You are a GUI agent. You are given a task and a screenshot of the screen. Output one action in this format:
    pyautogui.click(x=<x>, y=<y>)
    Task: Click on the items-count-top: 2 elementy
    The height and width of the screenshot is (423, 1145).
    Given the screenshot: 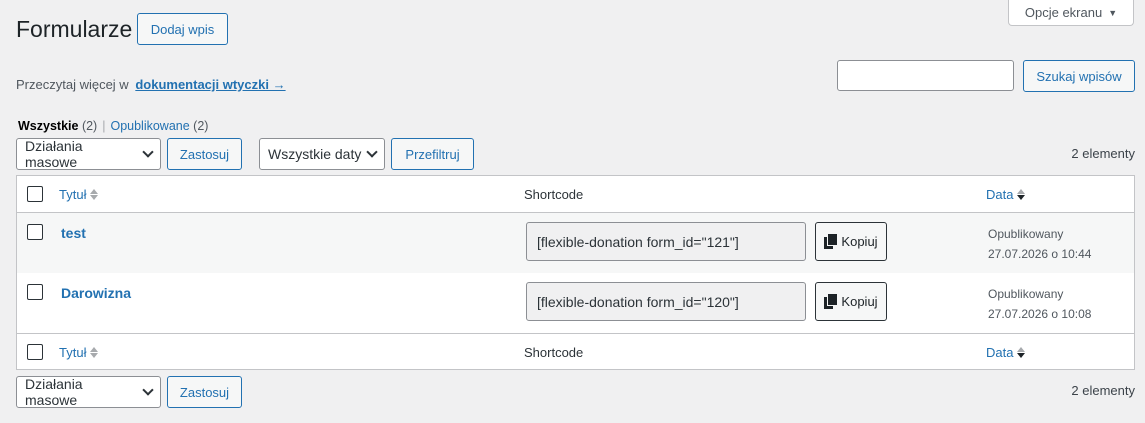 What is the action you would take?
    pyautogui.click(x=1103, y=153)
    